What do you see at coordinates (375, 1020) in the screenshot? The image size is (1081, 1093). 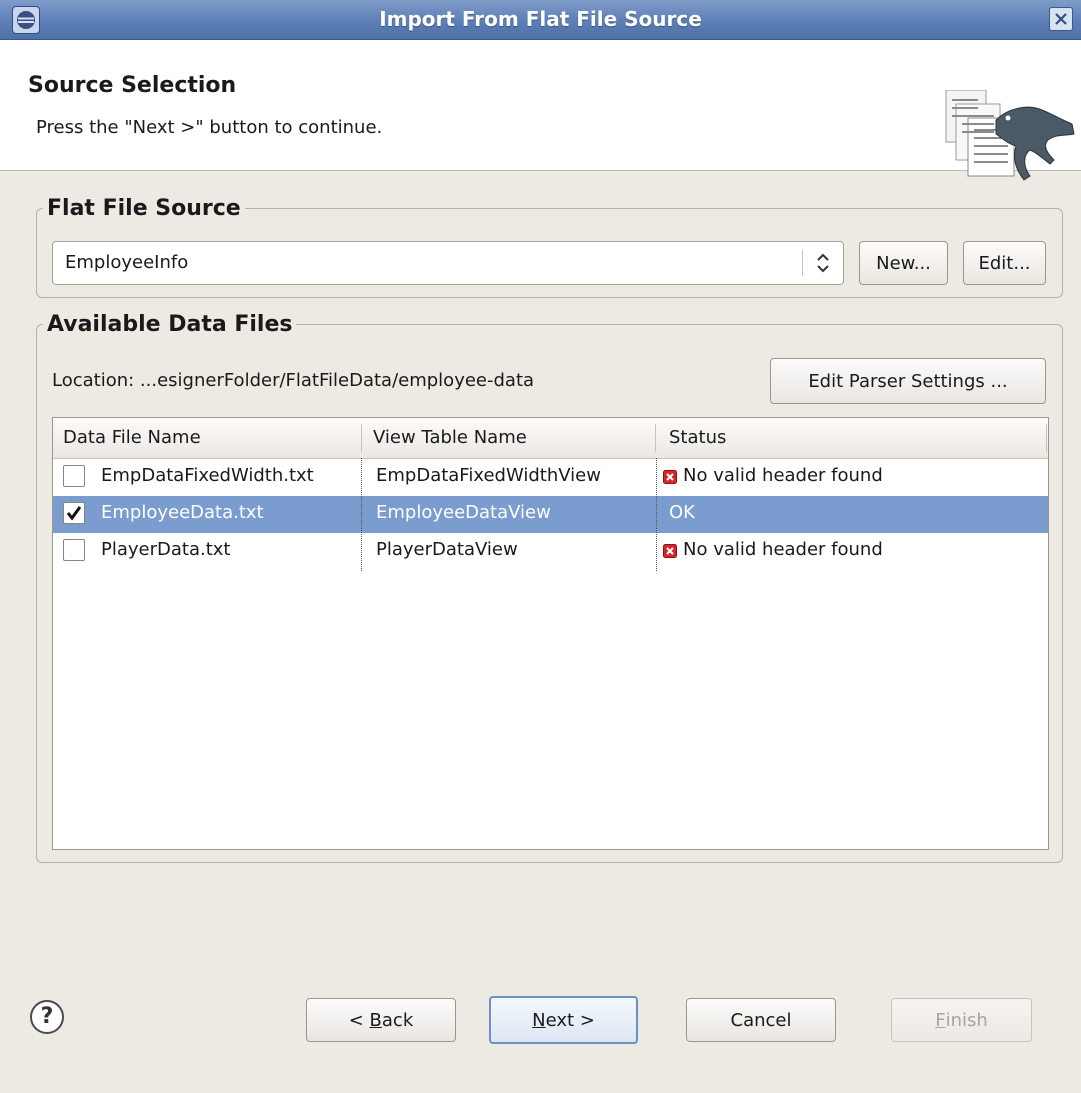 I see `back-mnemonic: B` at bounding box center [375, 1020].